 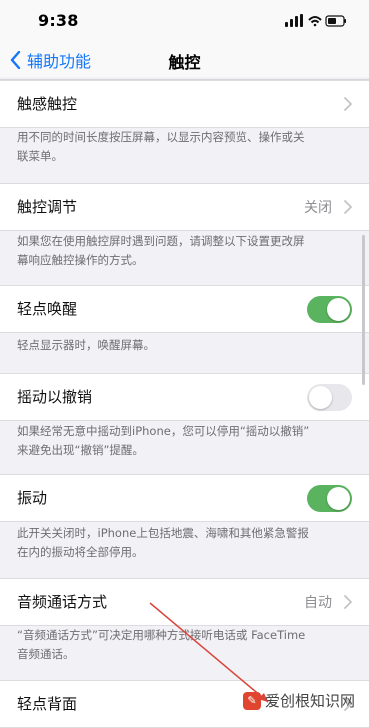 I want to click on watermark: ✎ 爱创根知识网, so click(x=298, y=700).